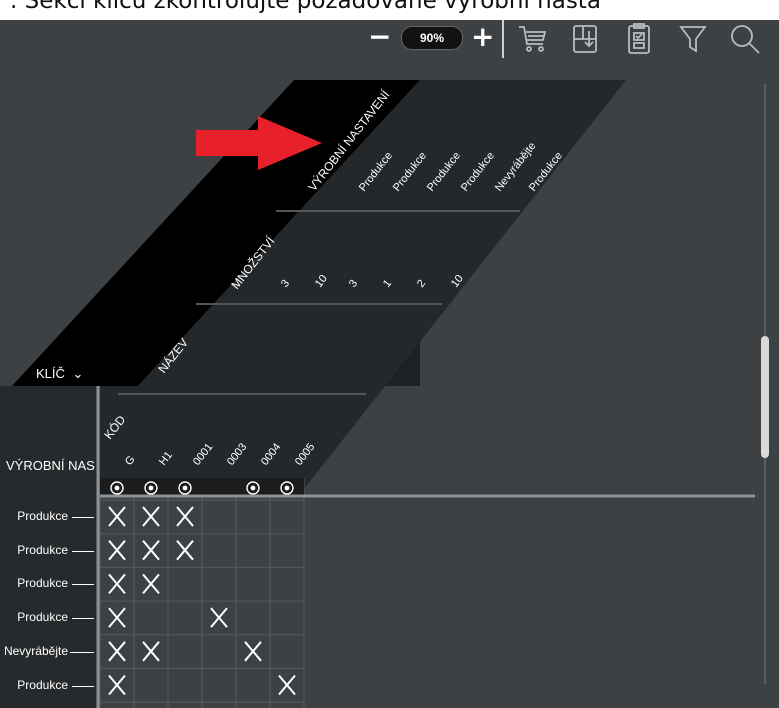  I want to click on row-label: Nevyrábějte, so click(34, 651).